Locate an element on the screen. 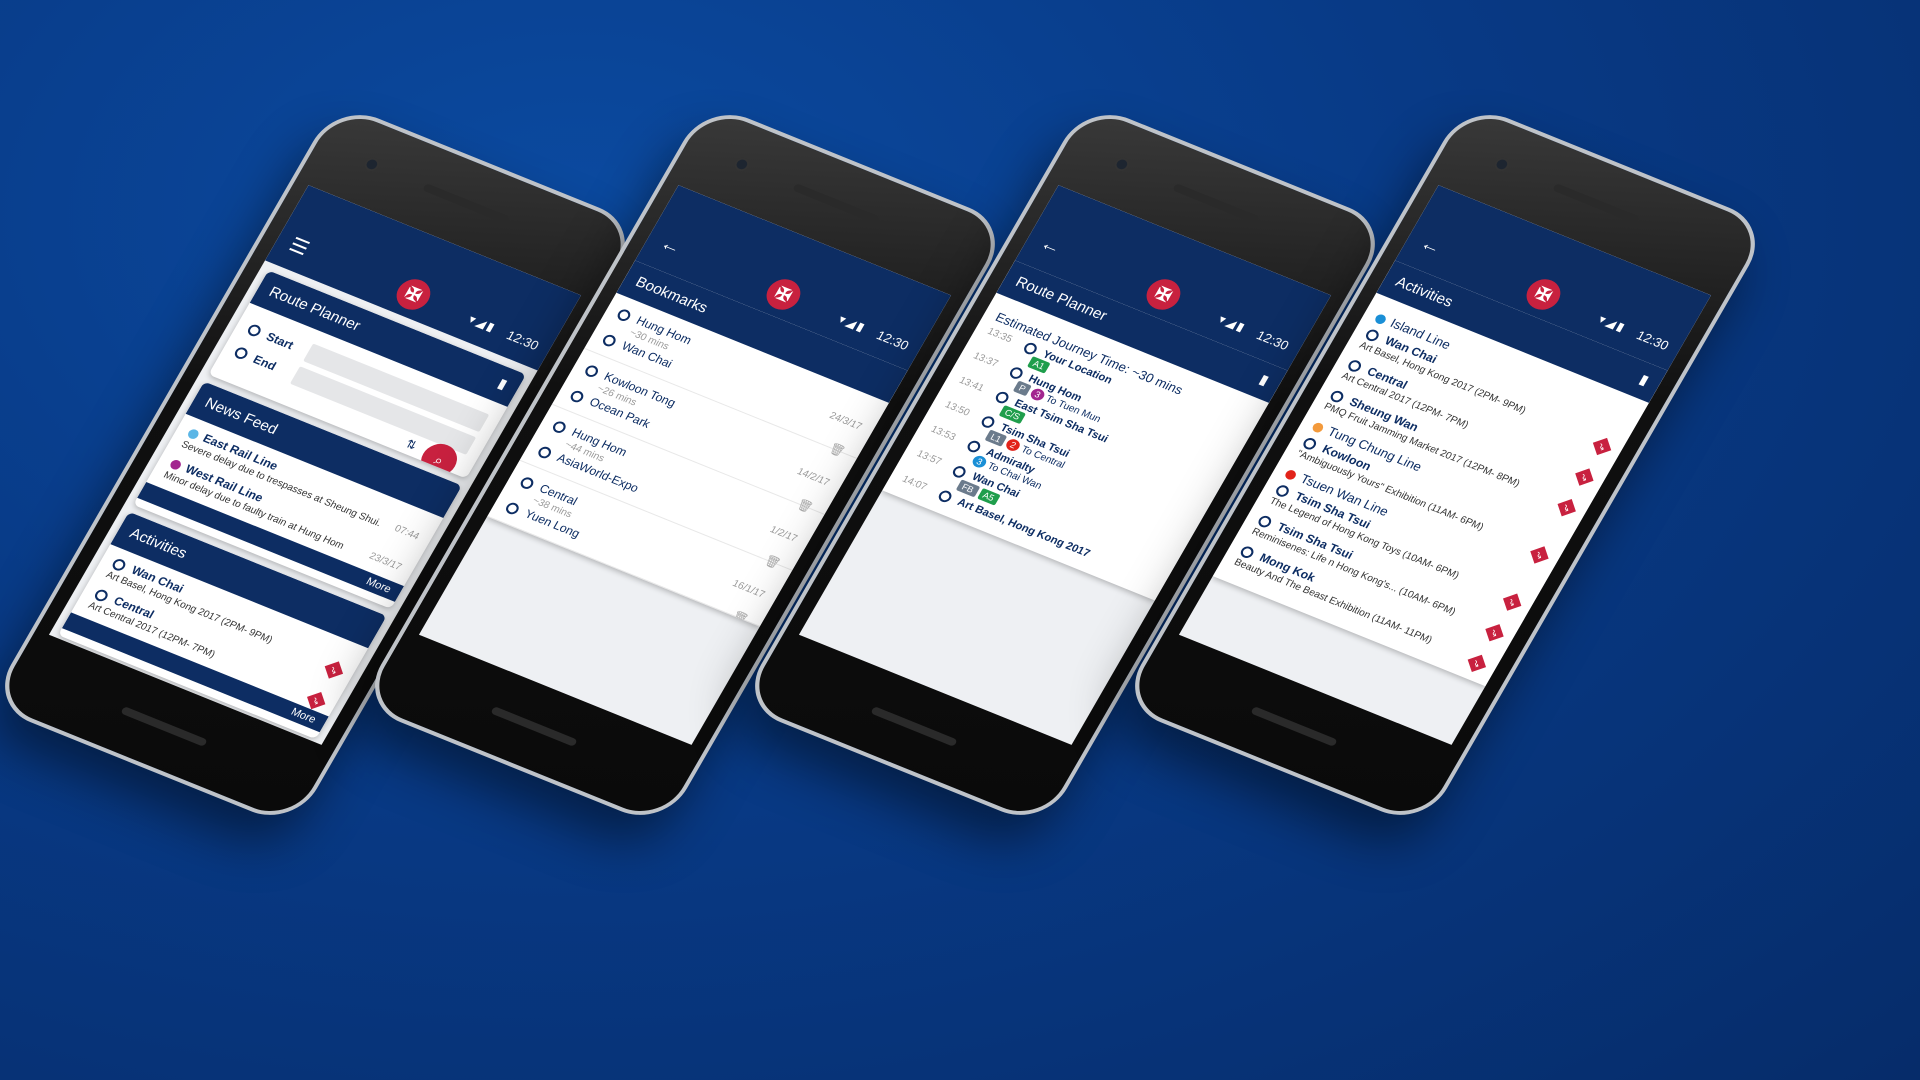 This screenshot has height=1080, width=1920. trash-icon: 🗑 is located at coordinates (740, 618).